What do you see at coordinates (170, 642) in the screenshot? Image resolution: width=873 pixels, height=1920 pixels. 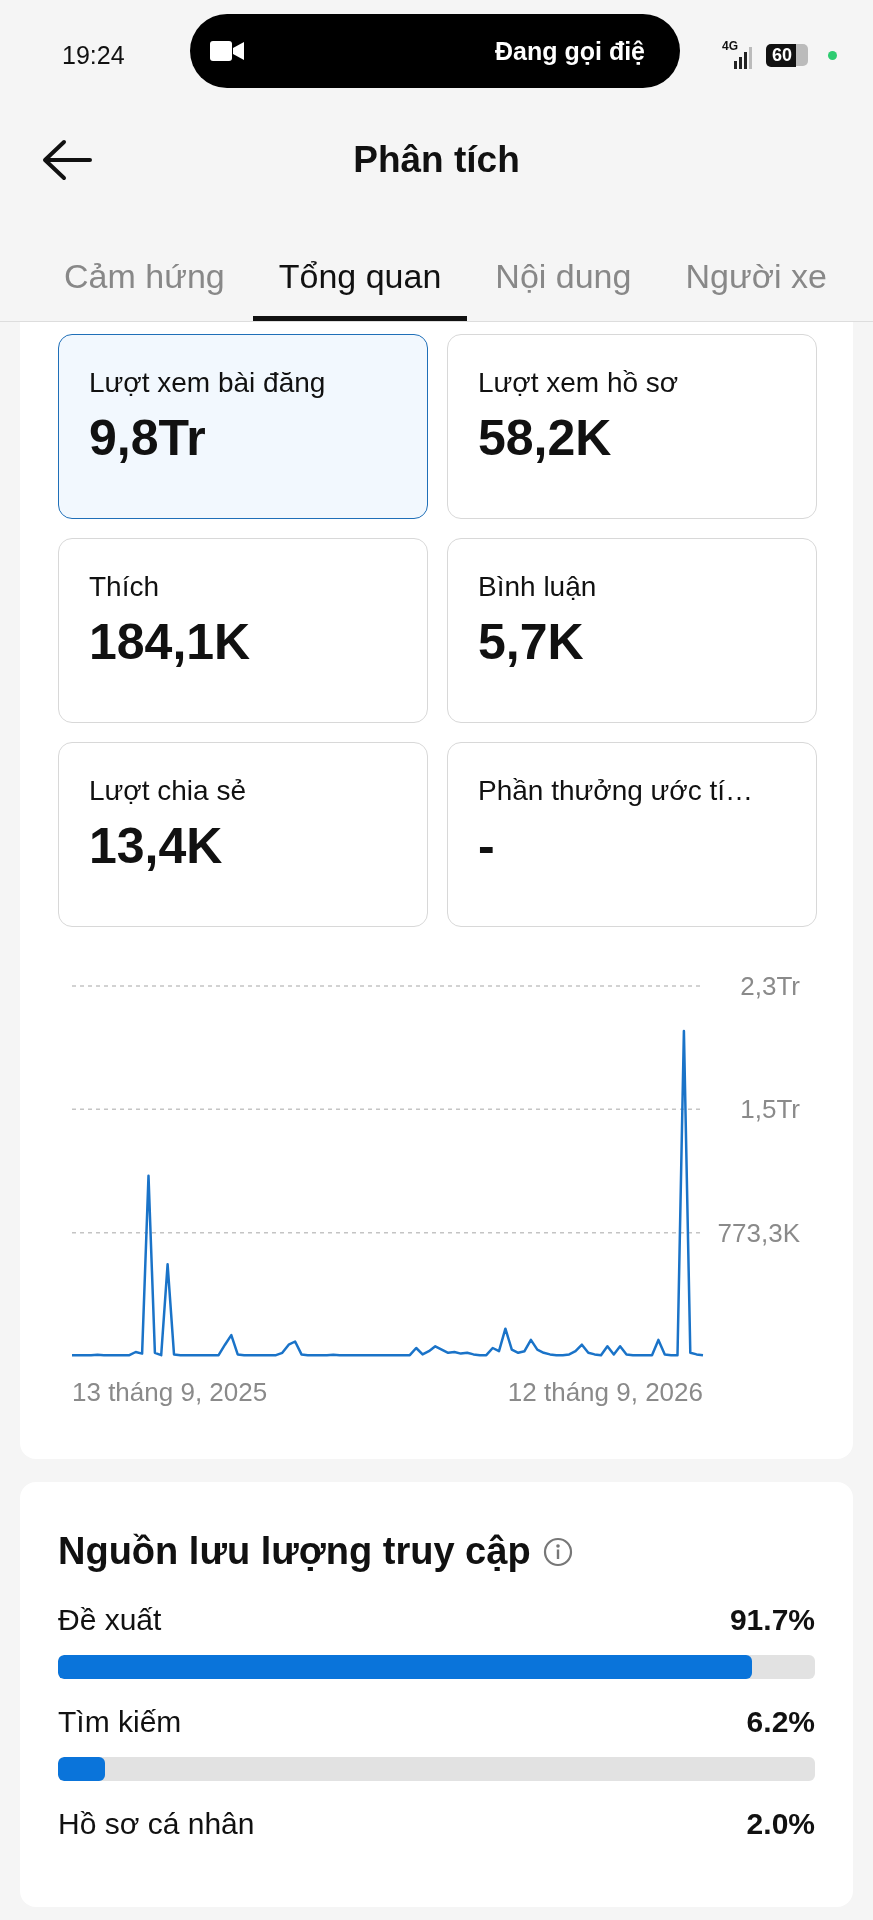 I see `metric-value: 184,1K` at bounding box center [170, 642].